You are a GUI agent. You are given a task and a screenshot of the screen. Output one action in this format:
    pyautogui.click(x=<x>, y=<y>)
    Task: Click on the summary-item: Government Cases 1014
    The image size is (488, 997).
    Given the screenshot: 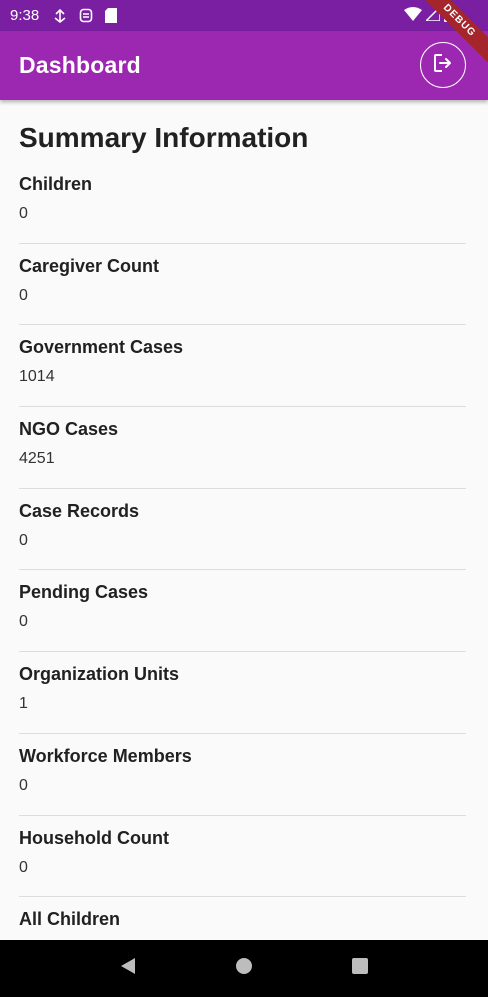 What is the action you would take?
    pyautogui.click(x=242, y=366)
    